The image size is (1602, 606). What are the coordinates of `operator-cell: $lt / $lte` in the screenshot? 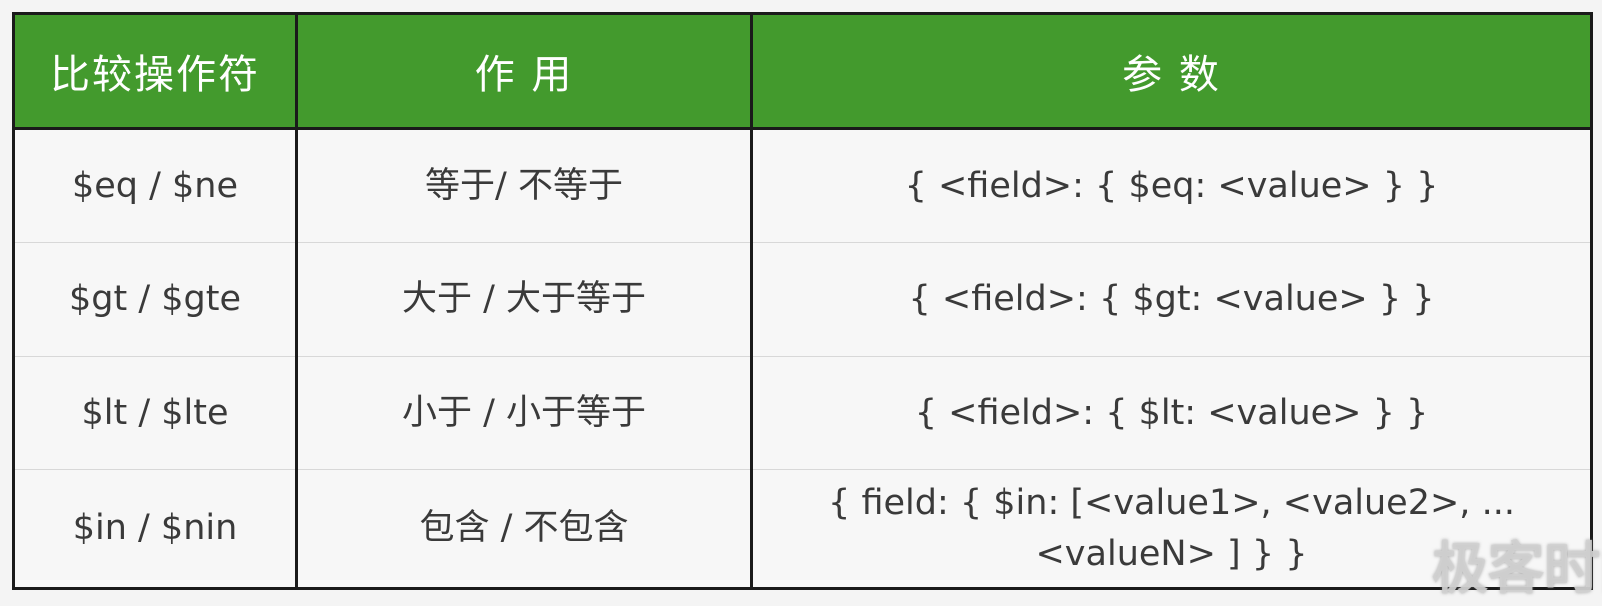 It's located at (155, 413).